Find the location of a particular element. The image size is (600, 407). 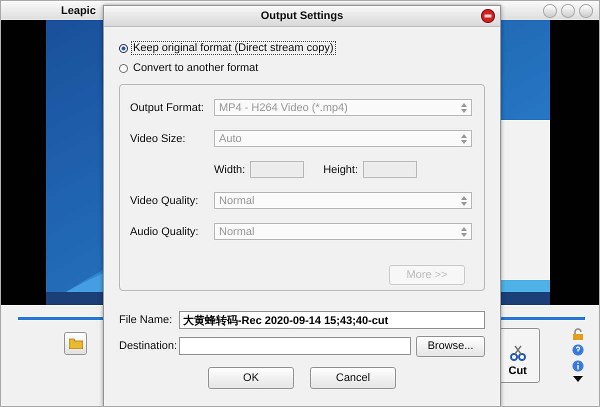

open-folder-button is located at coordinates (76, 343).